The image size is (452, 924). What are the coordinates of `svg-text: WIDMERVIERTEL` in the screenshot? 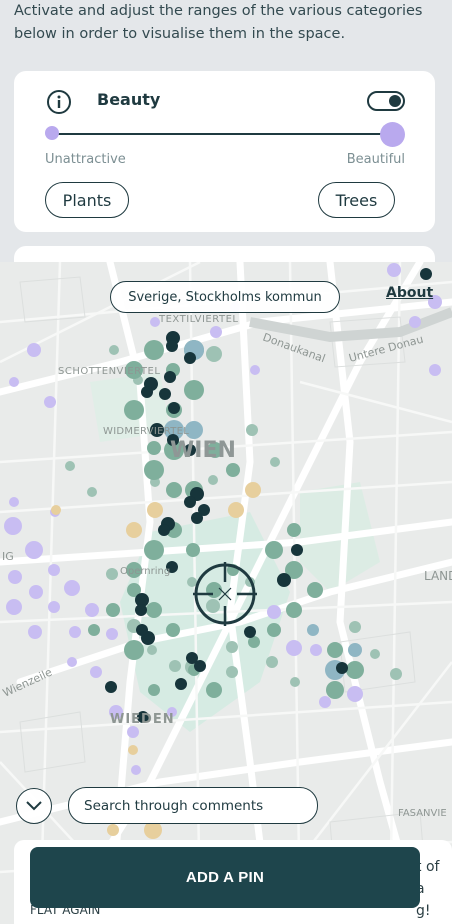 It's located at (146, 431).